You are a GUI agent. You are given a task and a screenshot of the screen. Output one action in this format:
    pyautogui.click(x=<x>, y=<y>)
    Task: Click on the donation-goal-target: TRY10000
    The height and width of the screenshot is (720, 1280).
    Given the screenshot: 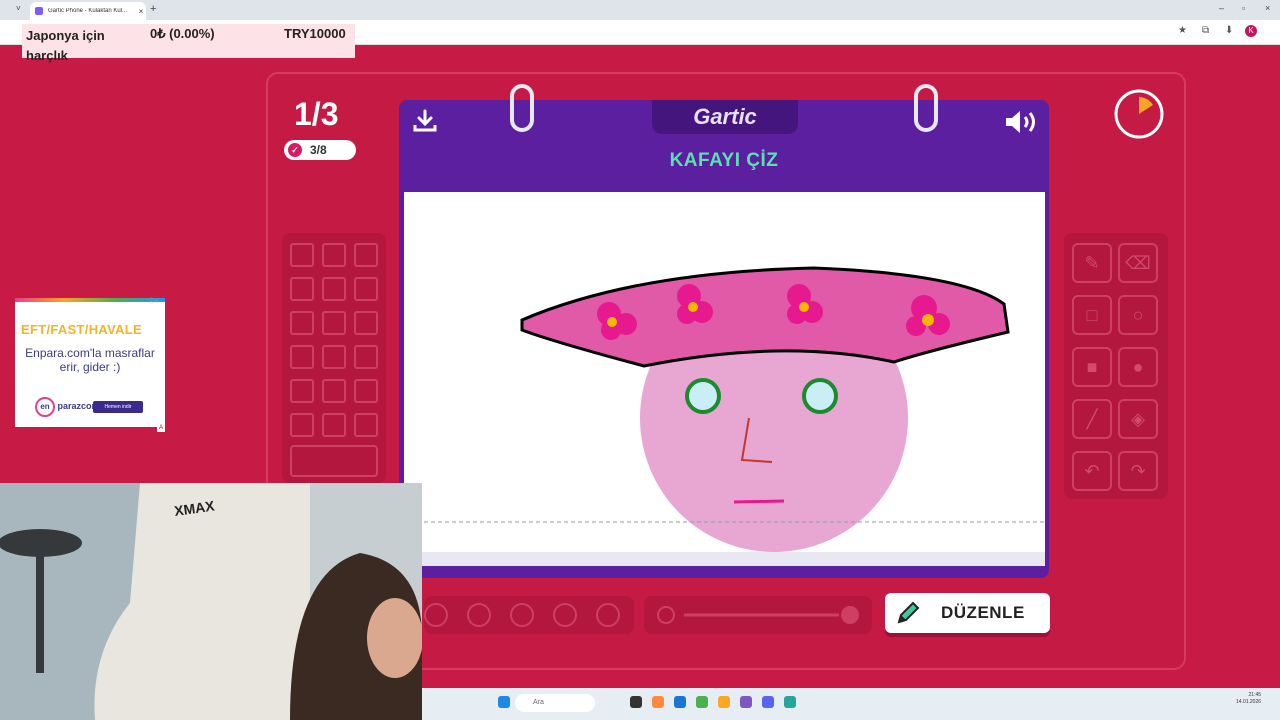 What is the action you would take?
    pyautogui.click(x=315, y=33)
    